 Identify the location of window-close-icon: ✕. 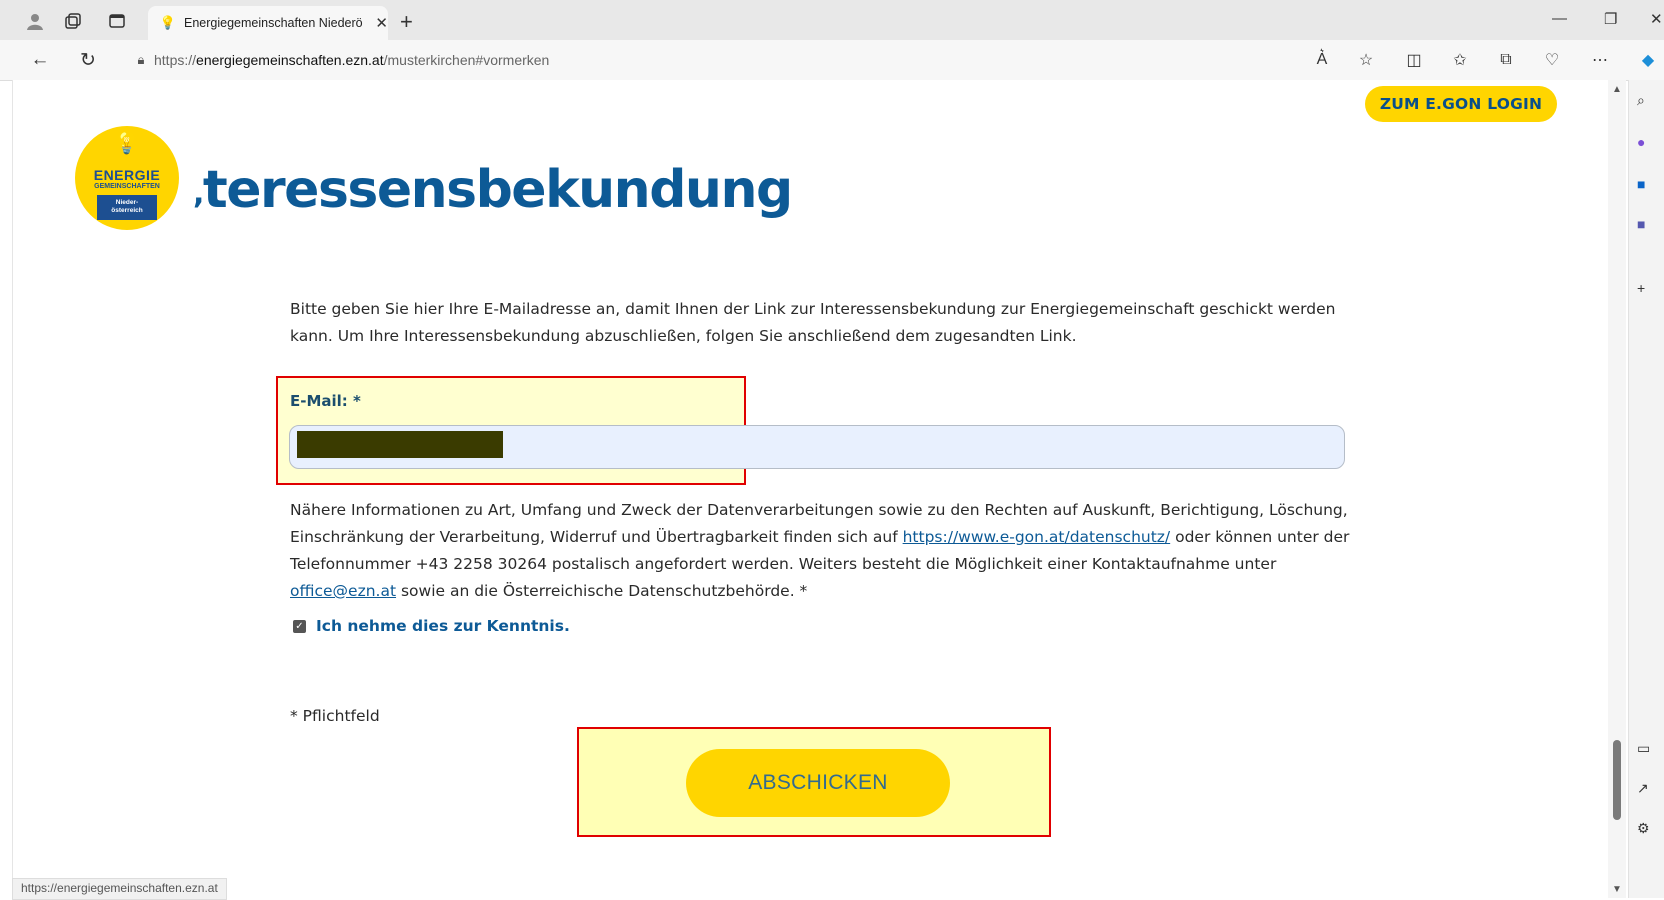
(1656, 19).